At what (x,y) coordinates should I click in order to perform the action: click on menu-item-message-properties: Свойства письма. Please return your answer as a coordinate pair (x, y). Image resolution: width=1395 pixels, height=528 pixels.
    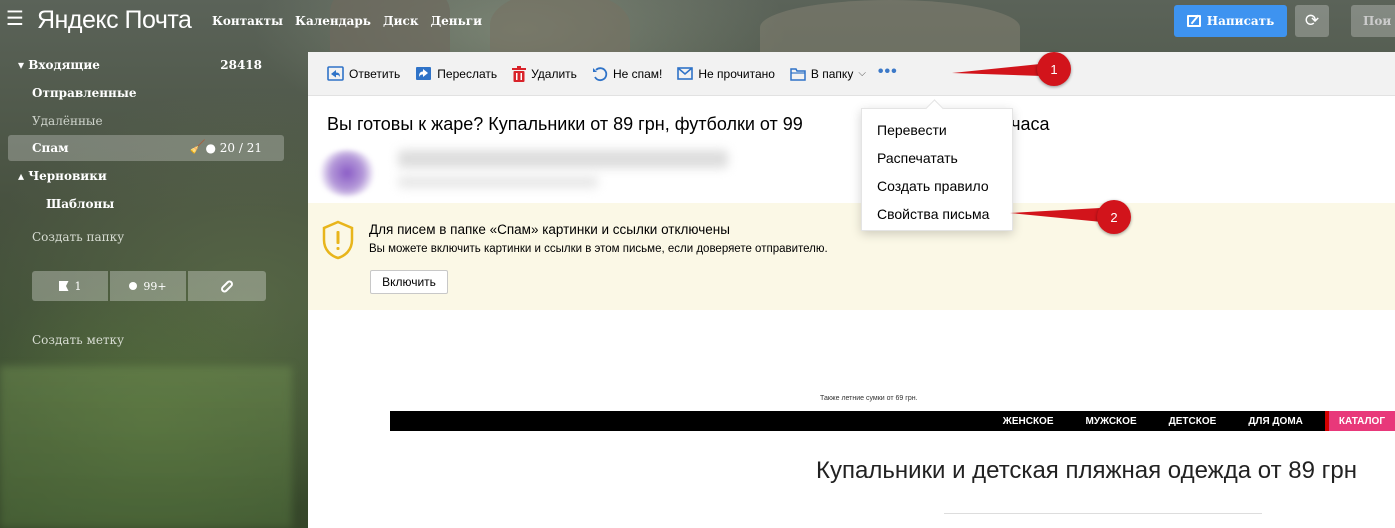
    Looking at the image, I should click on (937, 214).